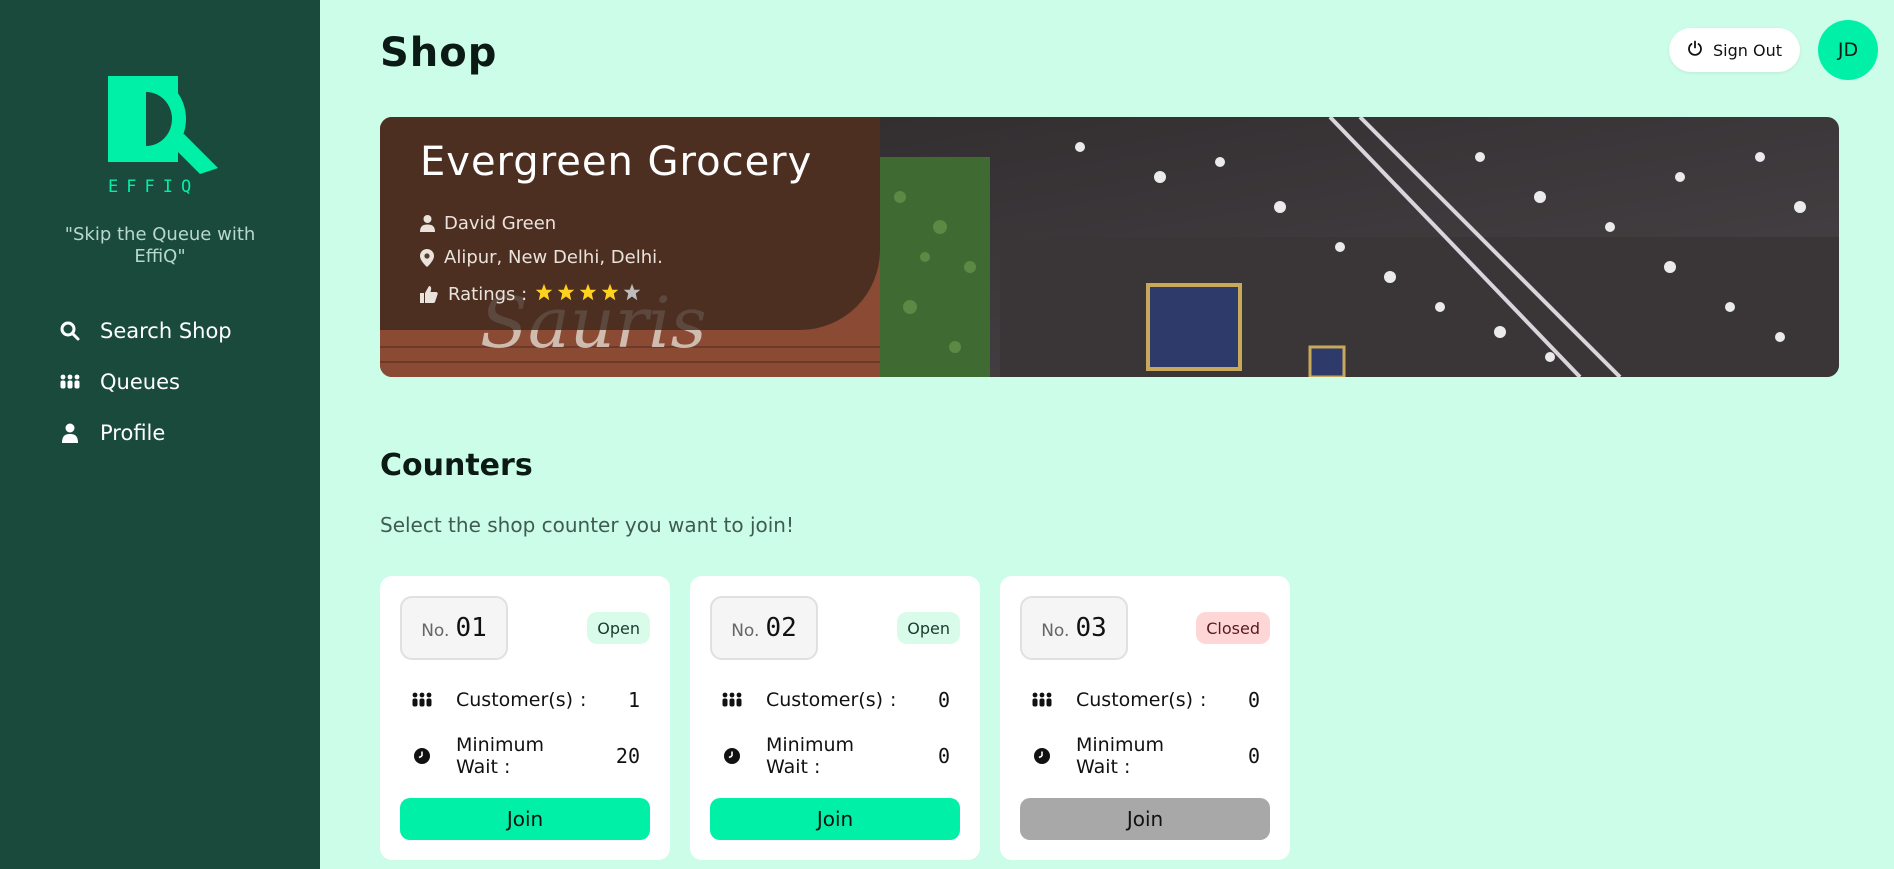 This screenshot has width=1894, height=869. Describe the element at coordinates (553, 257) in the screenshot. I see `address-text: Alipur, New Delhi, Delhi.` at that location.